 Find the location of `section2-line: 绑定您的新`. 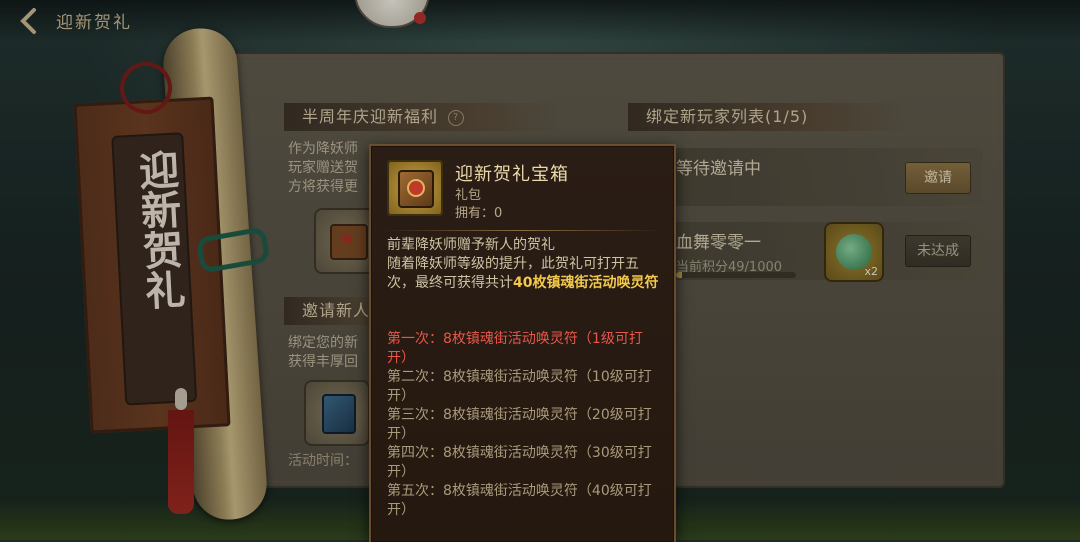

section2-line: 绑定您的新 is located at coordinates (323, 343).